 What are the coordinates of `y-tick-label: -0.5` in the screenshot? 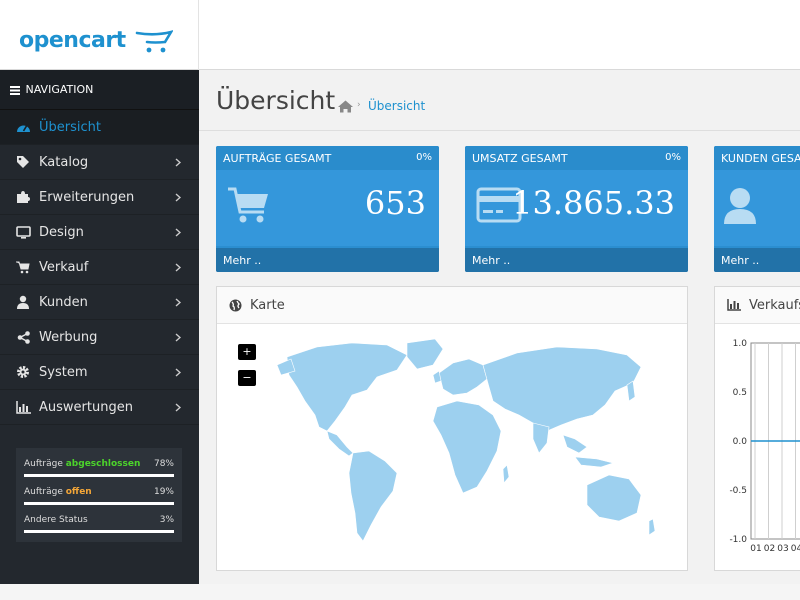 It's located at (738, 491).